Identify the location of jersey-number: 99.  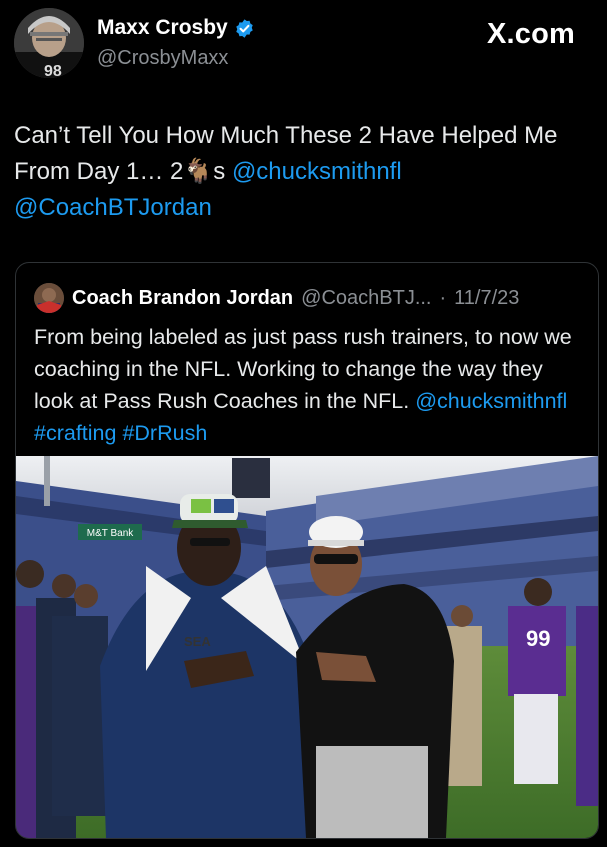
(538, 638).